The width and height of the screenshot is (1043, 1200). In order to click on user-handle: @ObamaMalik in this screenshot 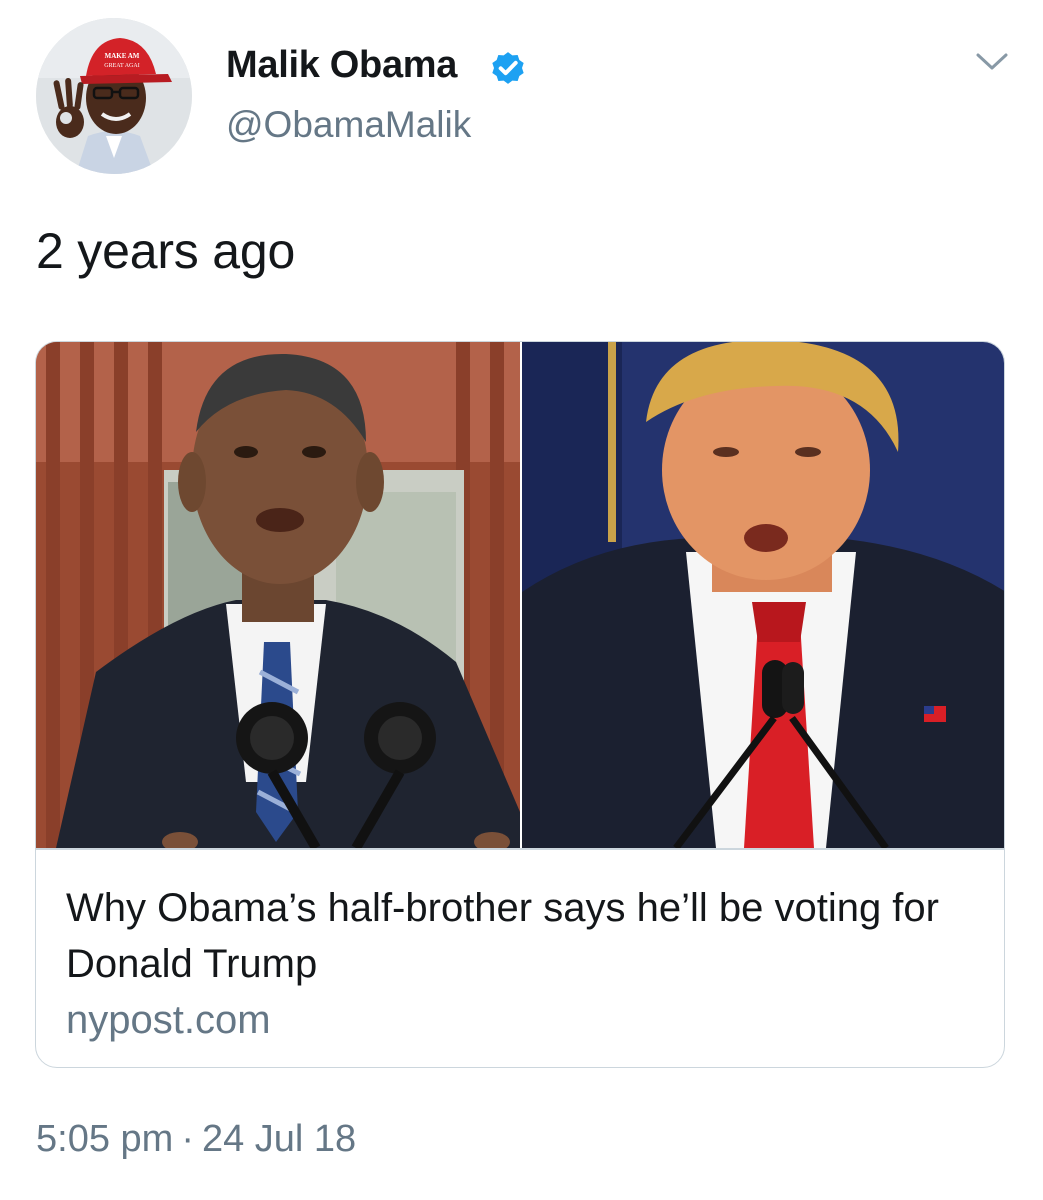, I will do `click(348, 125)`.